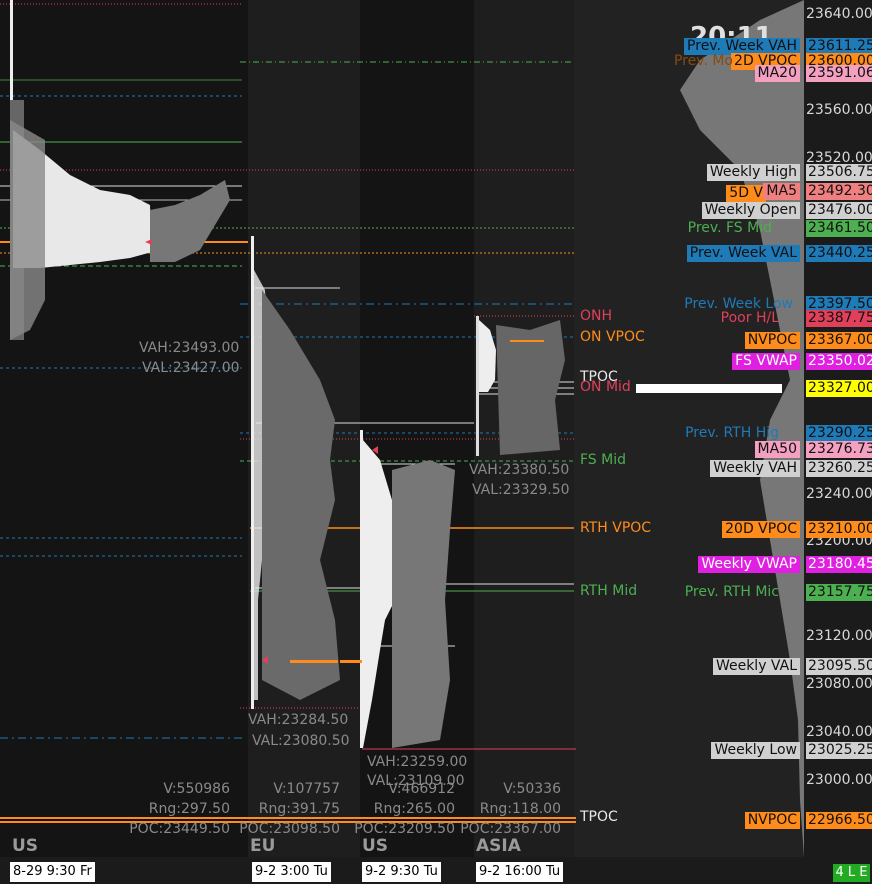 This screenshot has height=884, width=872. Describe the element at coordinates (743, 253) in the screenshot. I see `level-label-prev-week-val: Prev. Week VAL` at that location.